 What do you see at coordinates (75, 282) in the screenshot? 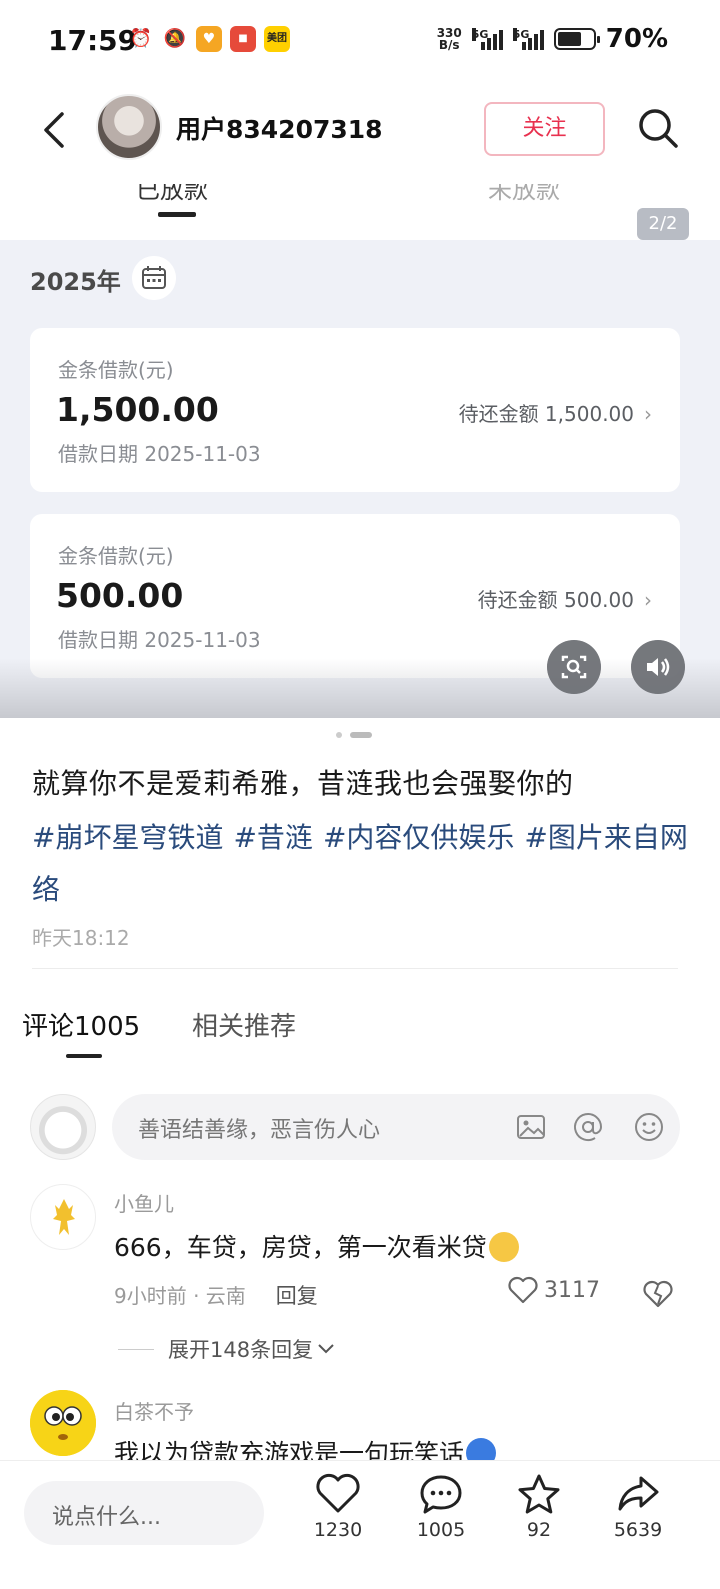
I see `year-label: 2025年` at bounding box center [75, 282].